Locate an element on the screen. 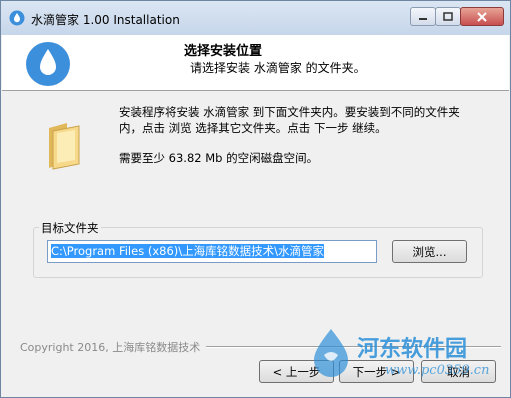 The height and width of the screenshot is (398, 511). maximize-button is located at coordinates (448, 16).